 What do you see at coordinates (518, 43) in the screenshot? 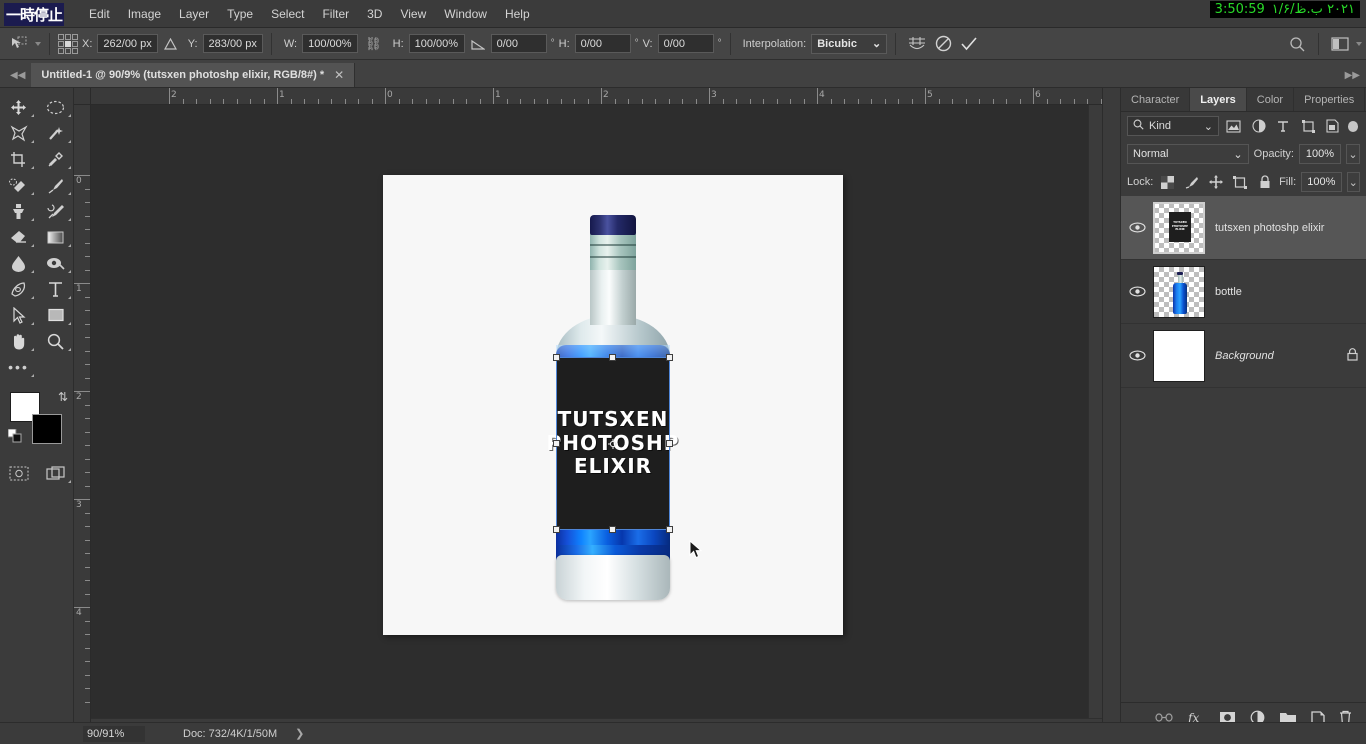
I see `rotation-input: 0/00` at bounding box center [518, 43].